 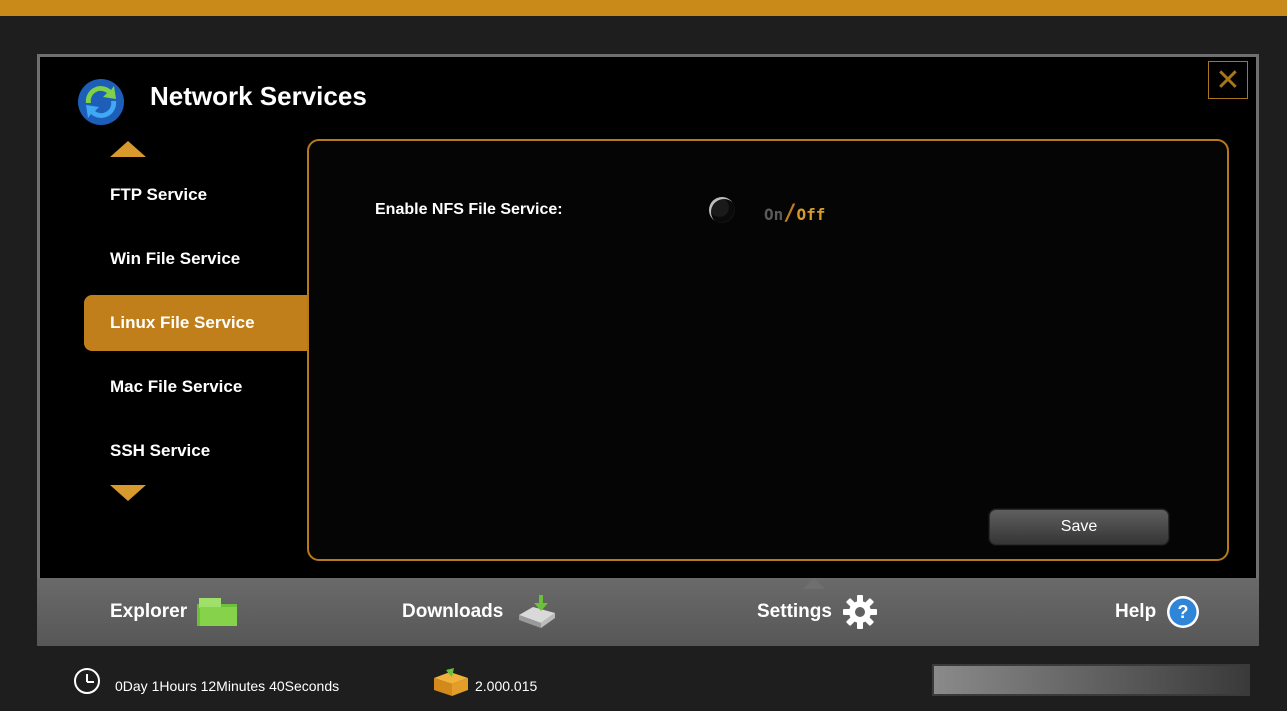 What do you see at coordinates (258, 96) in the screenshot?
I see `page-title: Network Services` at bounding box center [258, 96].